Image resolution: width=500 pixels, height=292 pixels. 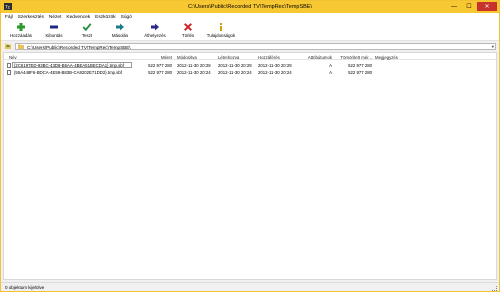 I want to click on status-text: 0 objektum kijelölve, so click(x=25, y=287).